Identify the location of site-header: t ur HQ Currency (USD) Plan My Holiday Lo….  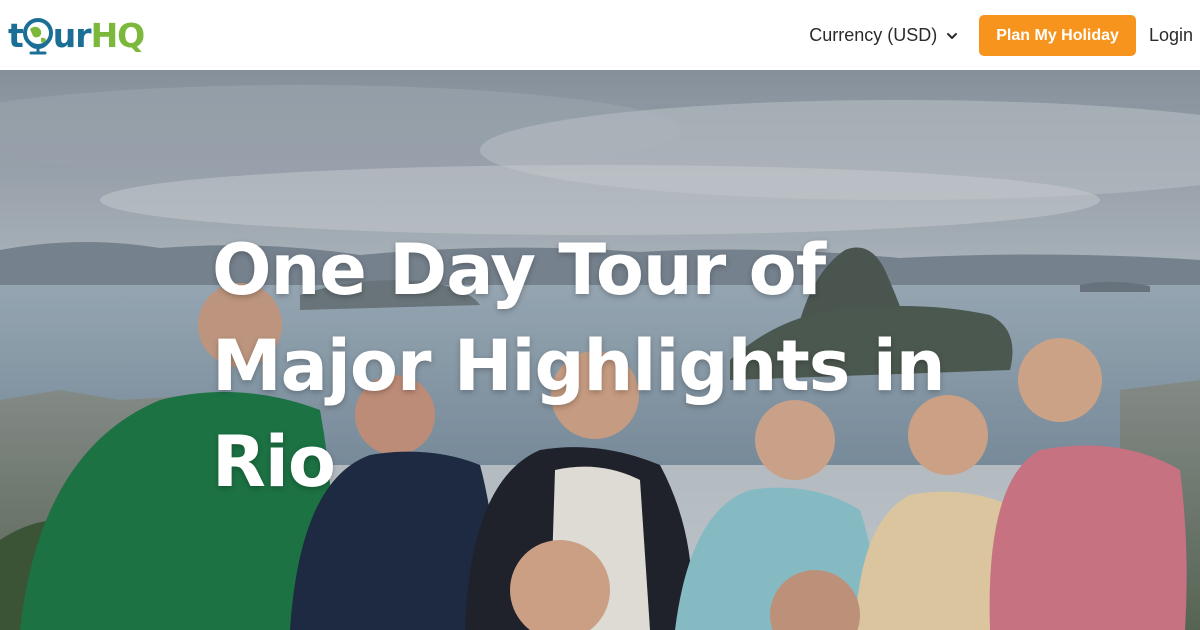
(600, 35).